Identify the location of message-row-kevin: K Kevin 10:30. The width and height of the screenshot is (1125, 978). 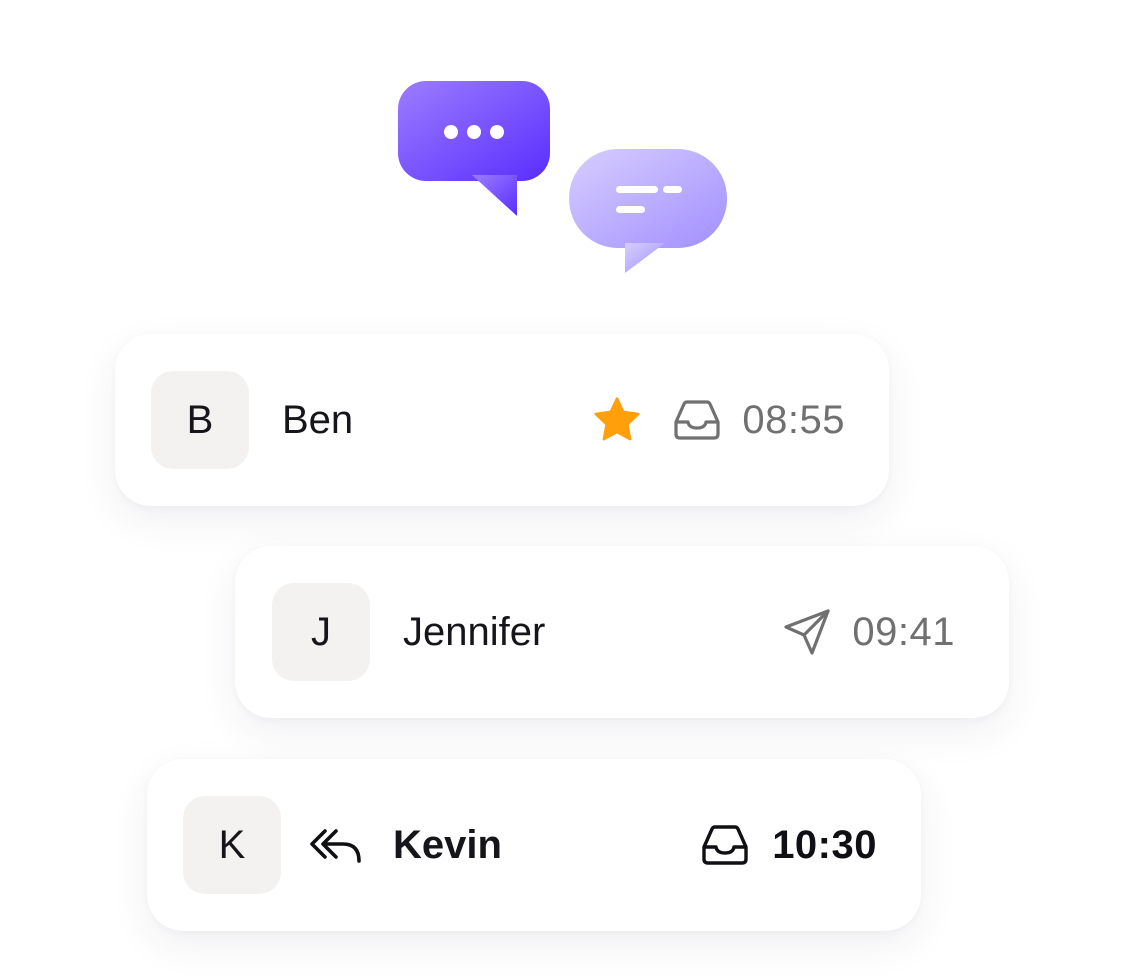
(534, 845).